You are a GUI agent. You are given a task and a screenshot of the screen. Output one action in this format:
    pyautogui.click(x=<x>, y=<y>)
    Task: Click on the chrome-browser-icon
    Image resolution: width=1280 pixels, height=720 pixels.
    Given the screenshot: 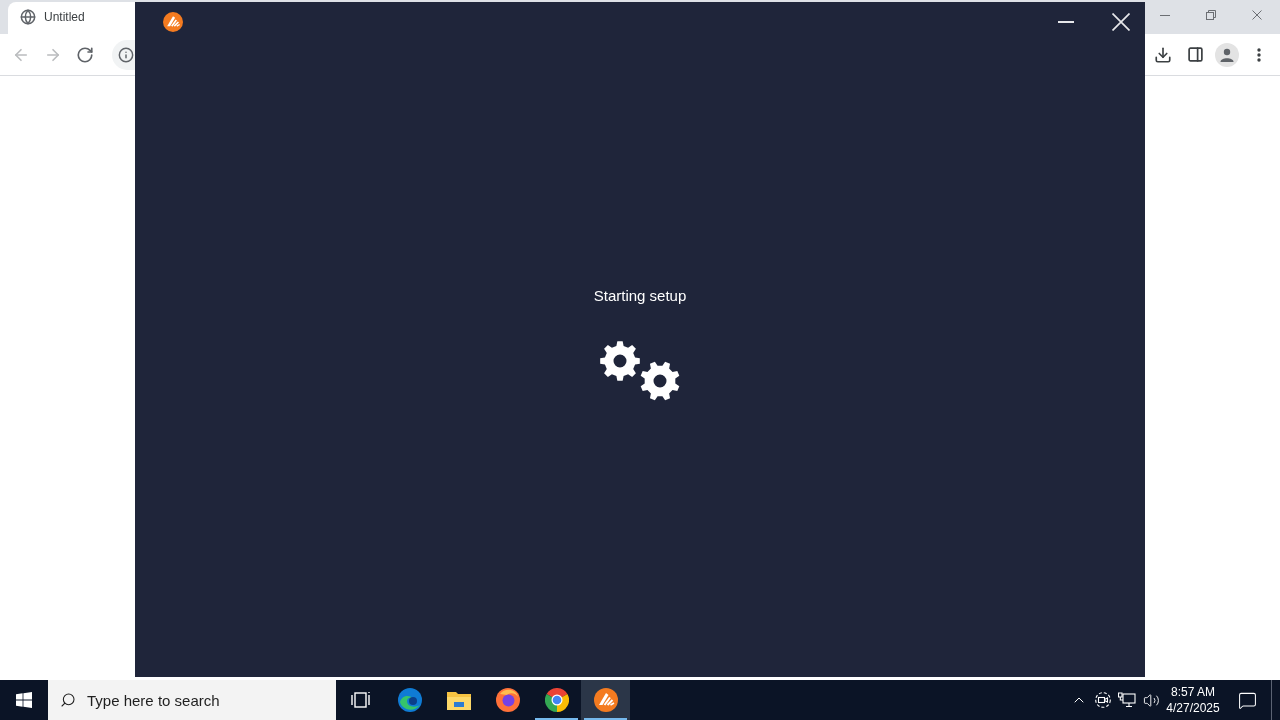 What is the action you would take?
    pyautogui.click(x=556, y=700)
    